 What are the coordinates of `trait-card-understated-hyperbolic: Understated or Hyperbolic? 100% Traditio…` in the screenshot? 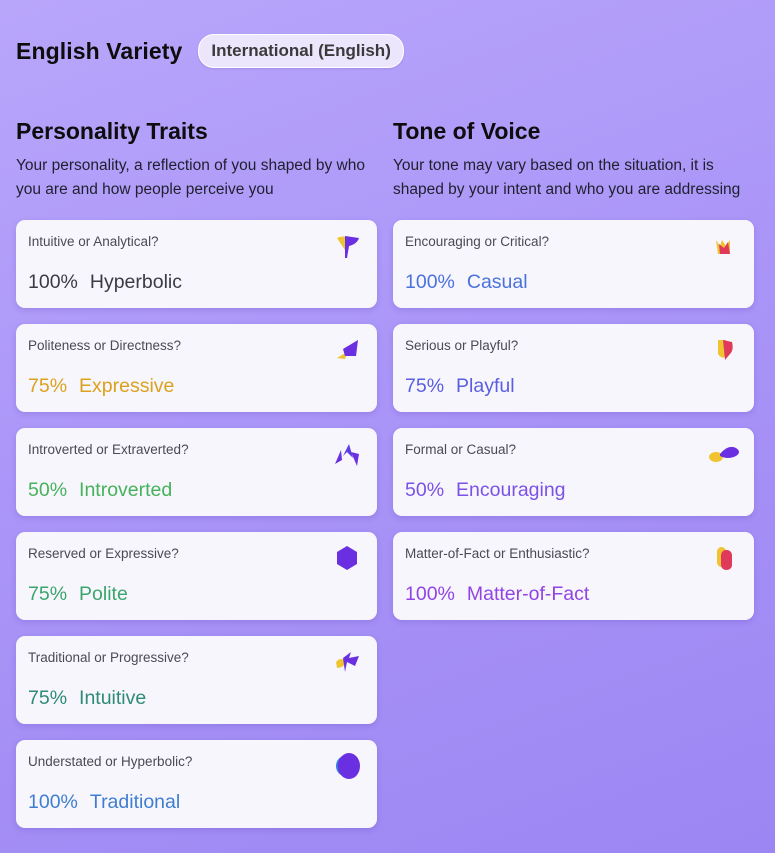 It's located at (196, 784).